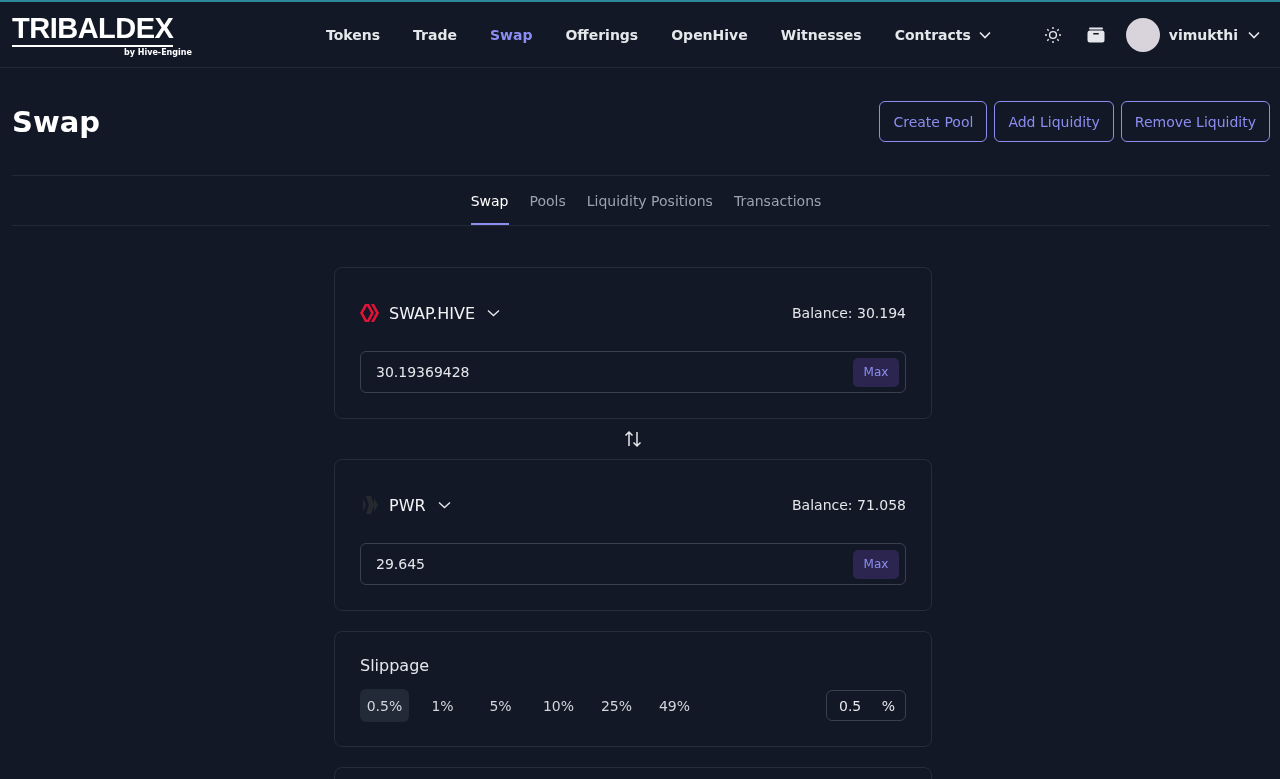  I want to click on action-button: Remove Liquidity, so click(1195, 121).